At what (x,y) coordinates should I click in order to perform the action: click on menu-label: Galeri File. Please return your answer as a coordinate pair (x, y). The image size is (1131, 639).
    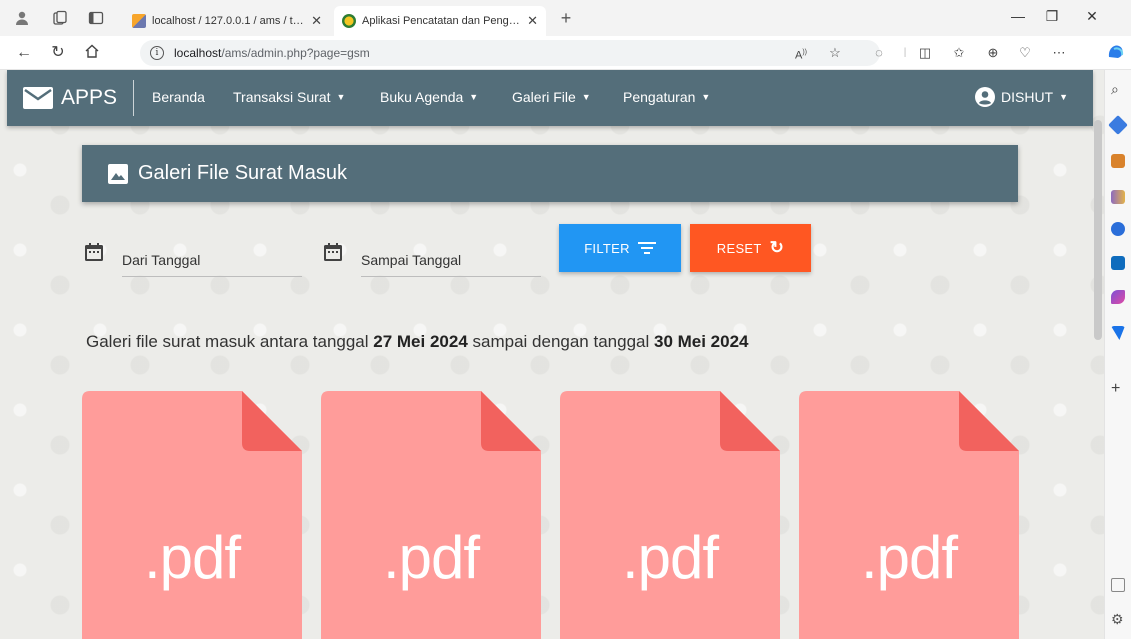
    Looking at the image, I should click on (544, 97).